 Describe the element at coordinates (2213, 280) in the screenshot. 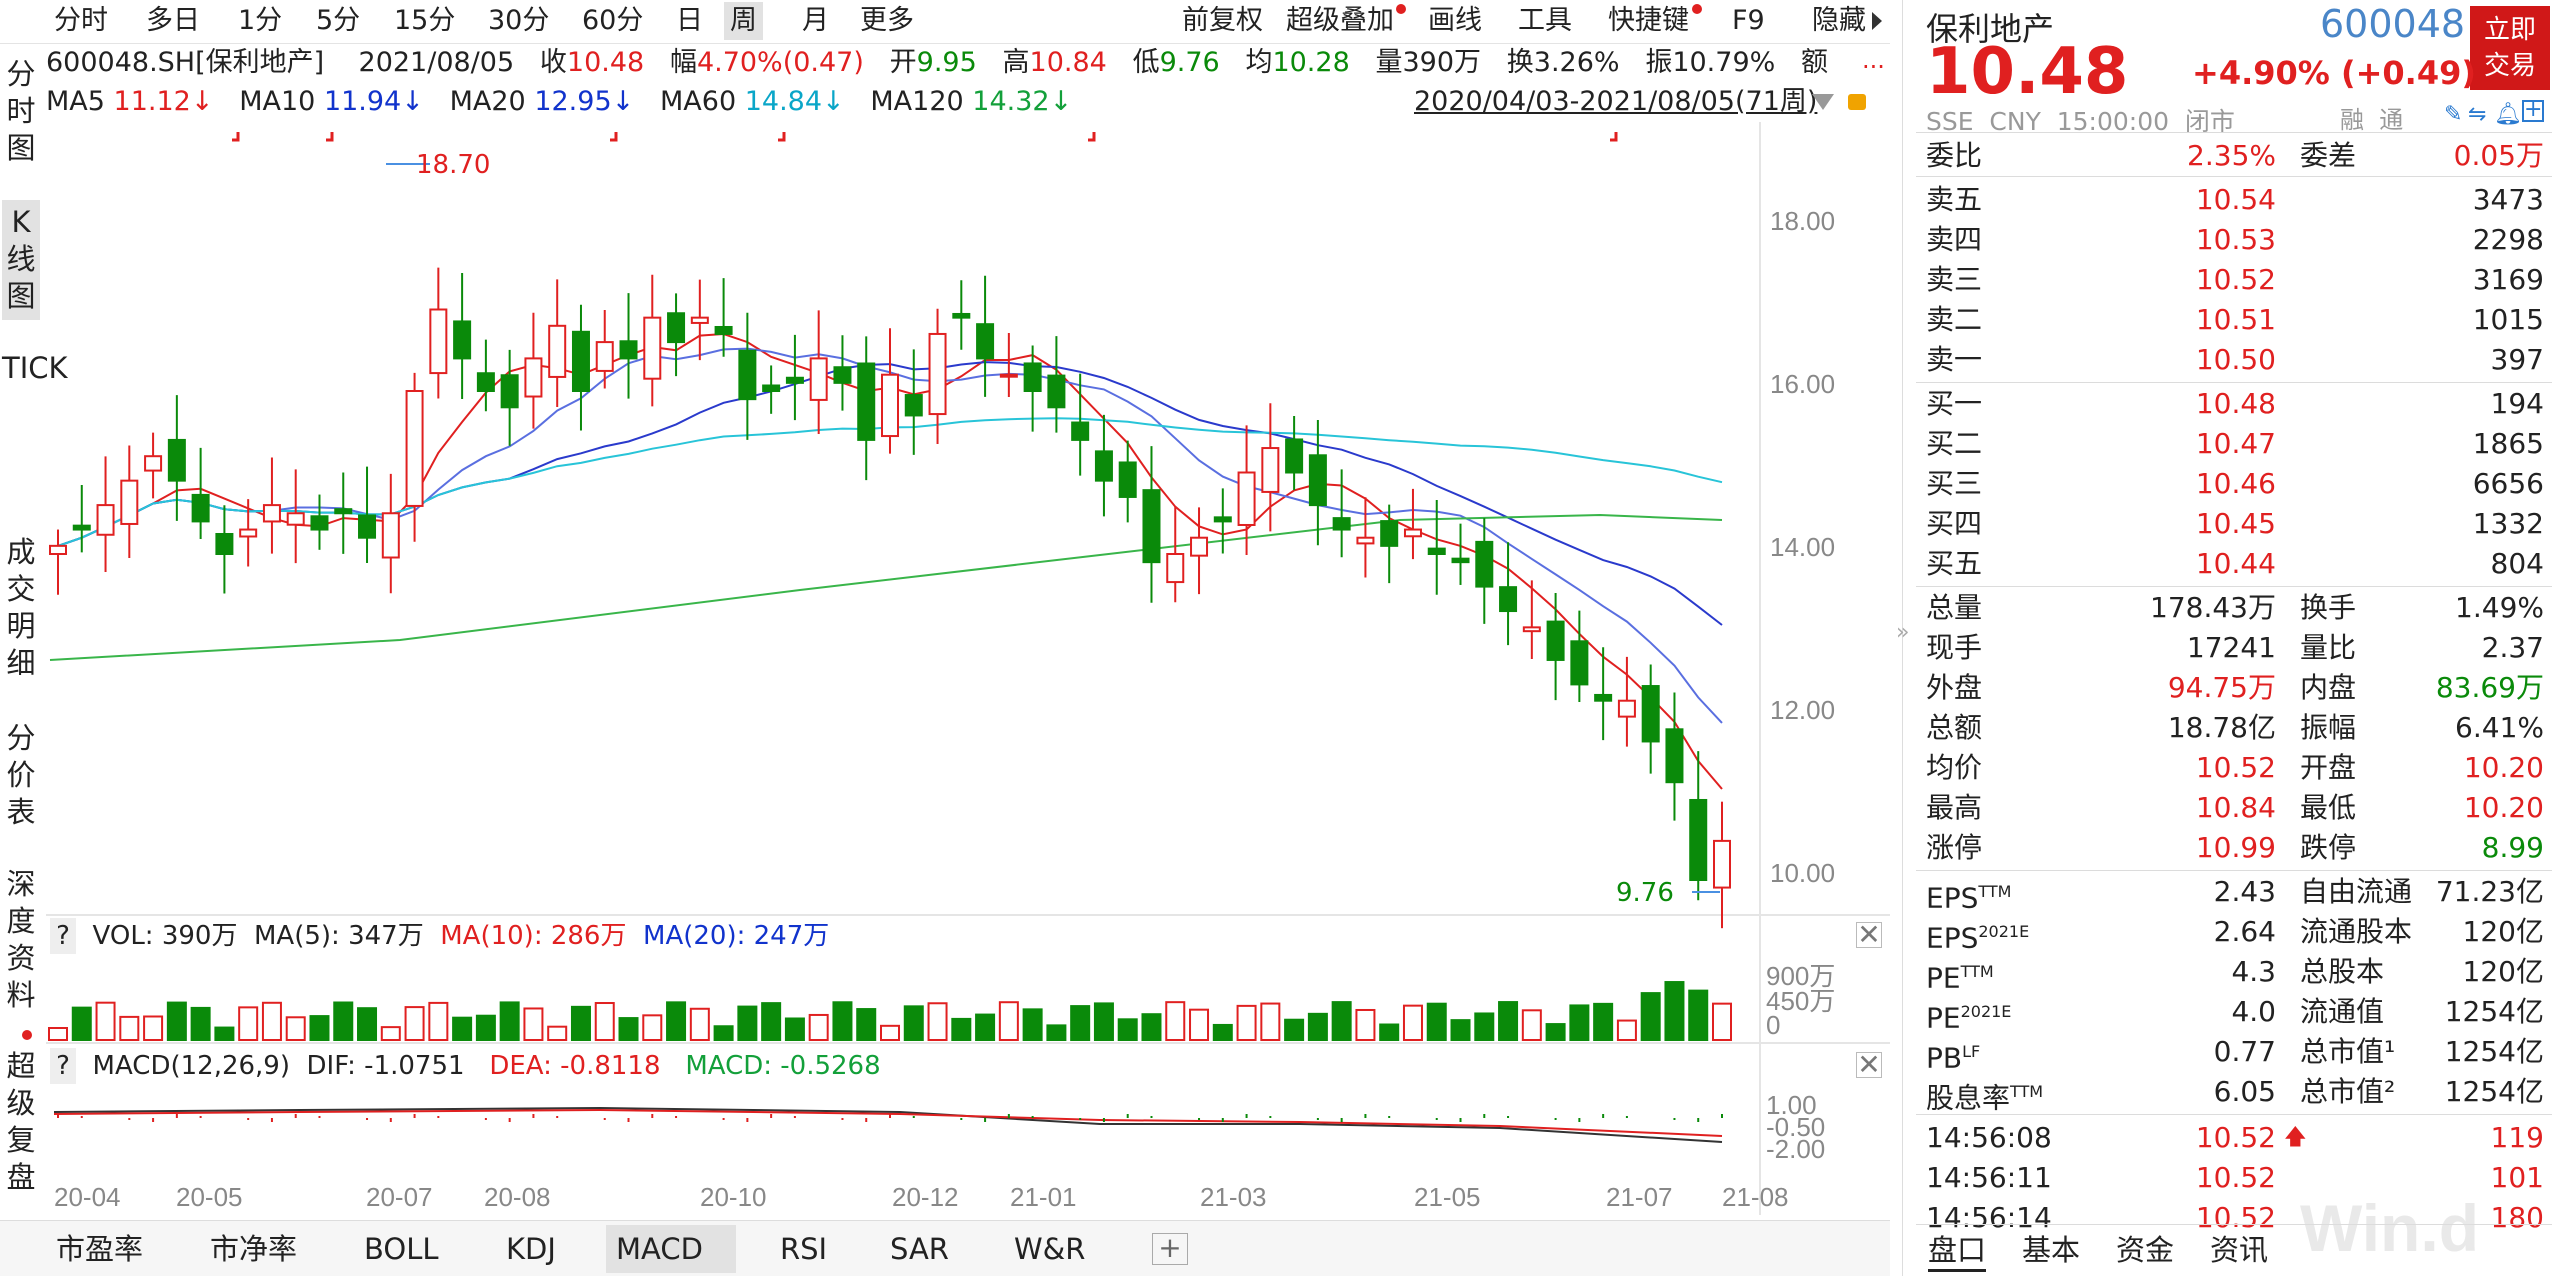

I see `ask-price: 10.52` at that location.